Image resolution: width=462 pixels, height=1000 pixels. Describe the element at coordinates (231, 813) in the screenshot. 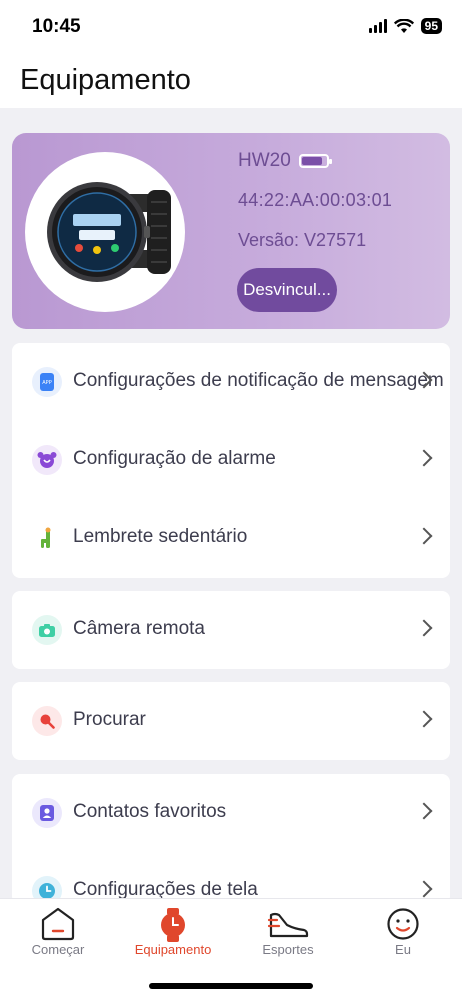

I see `menu-item-contacts: Contatos favoritos` at that location.